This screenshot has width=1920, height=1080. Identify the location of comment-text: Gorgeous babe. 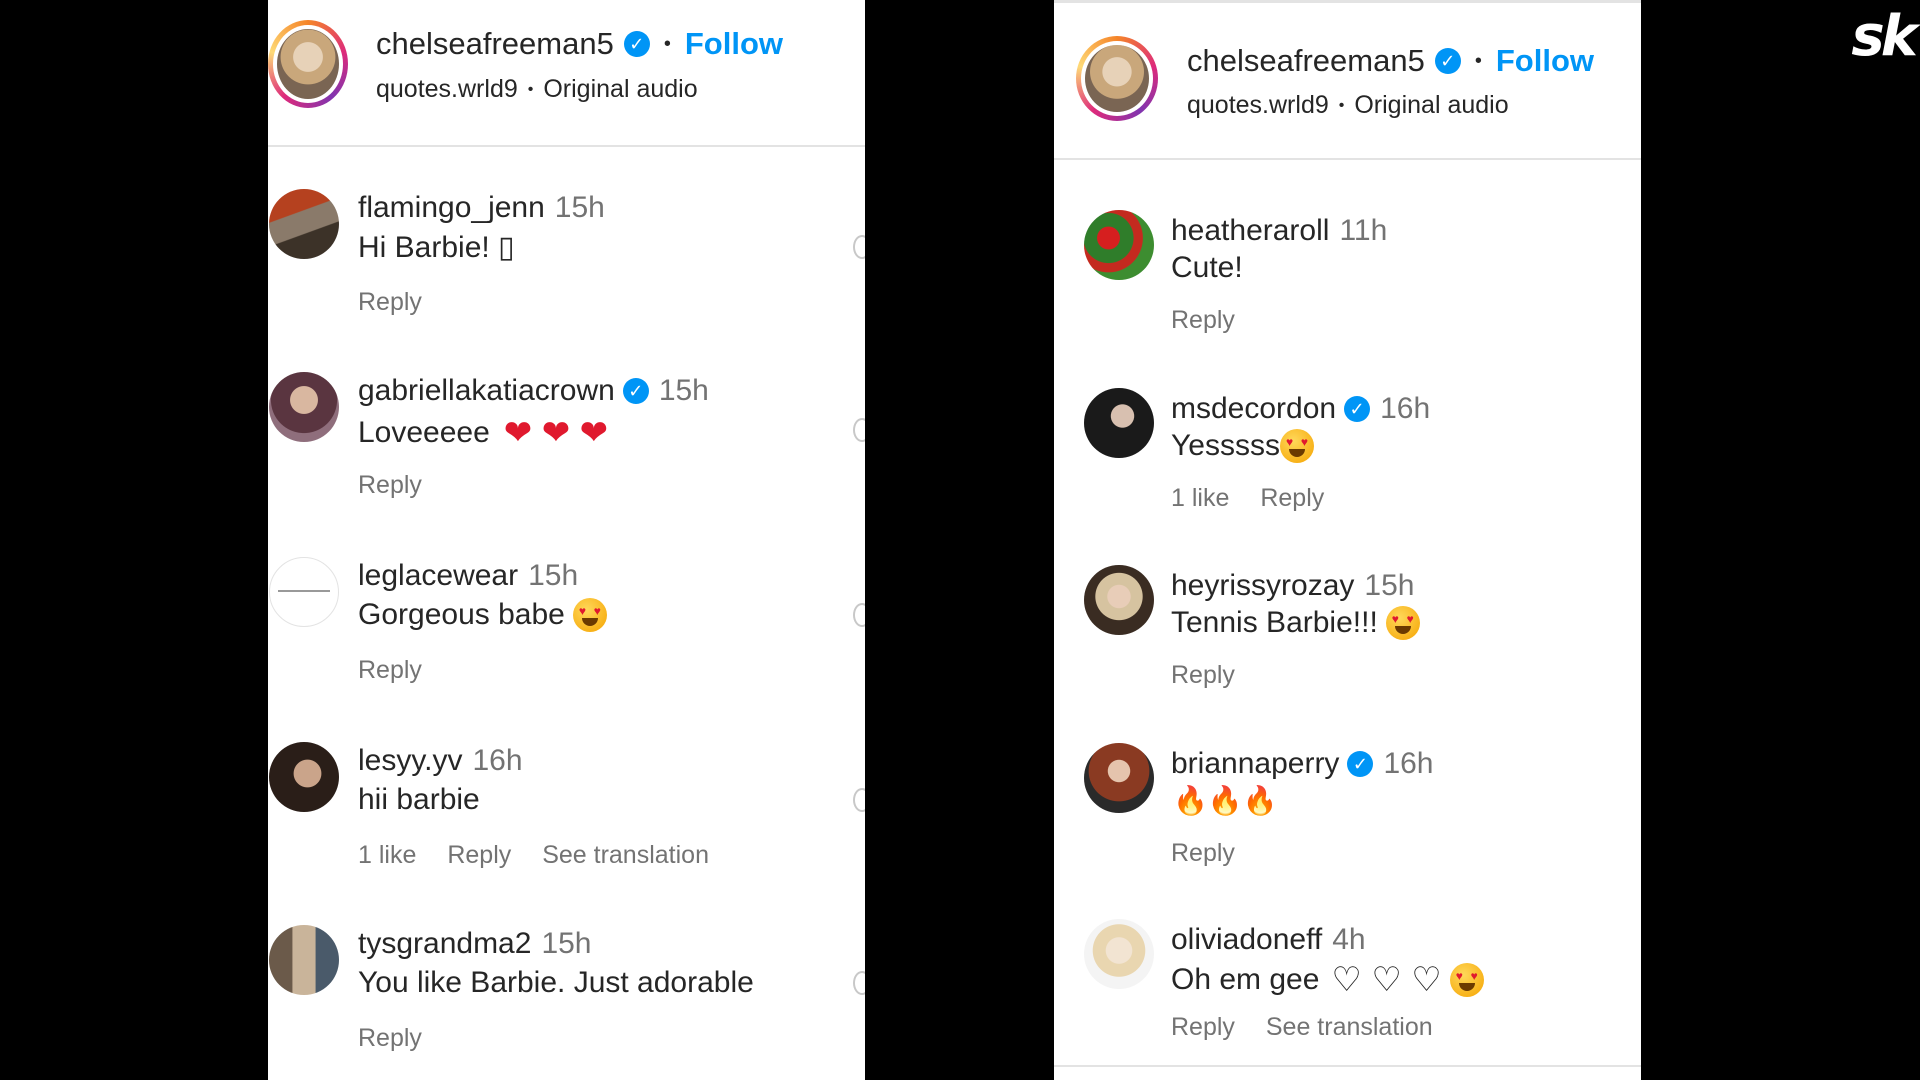
(461, 614).